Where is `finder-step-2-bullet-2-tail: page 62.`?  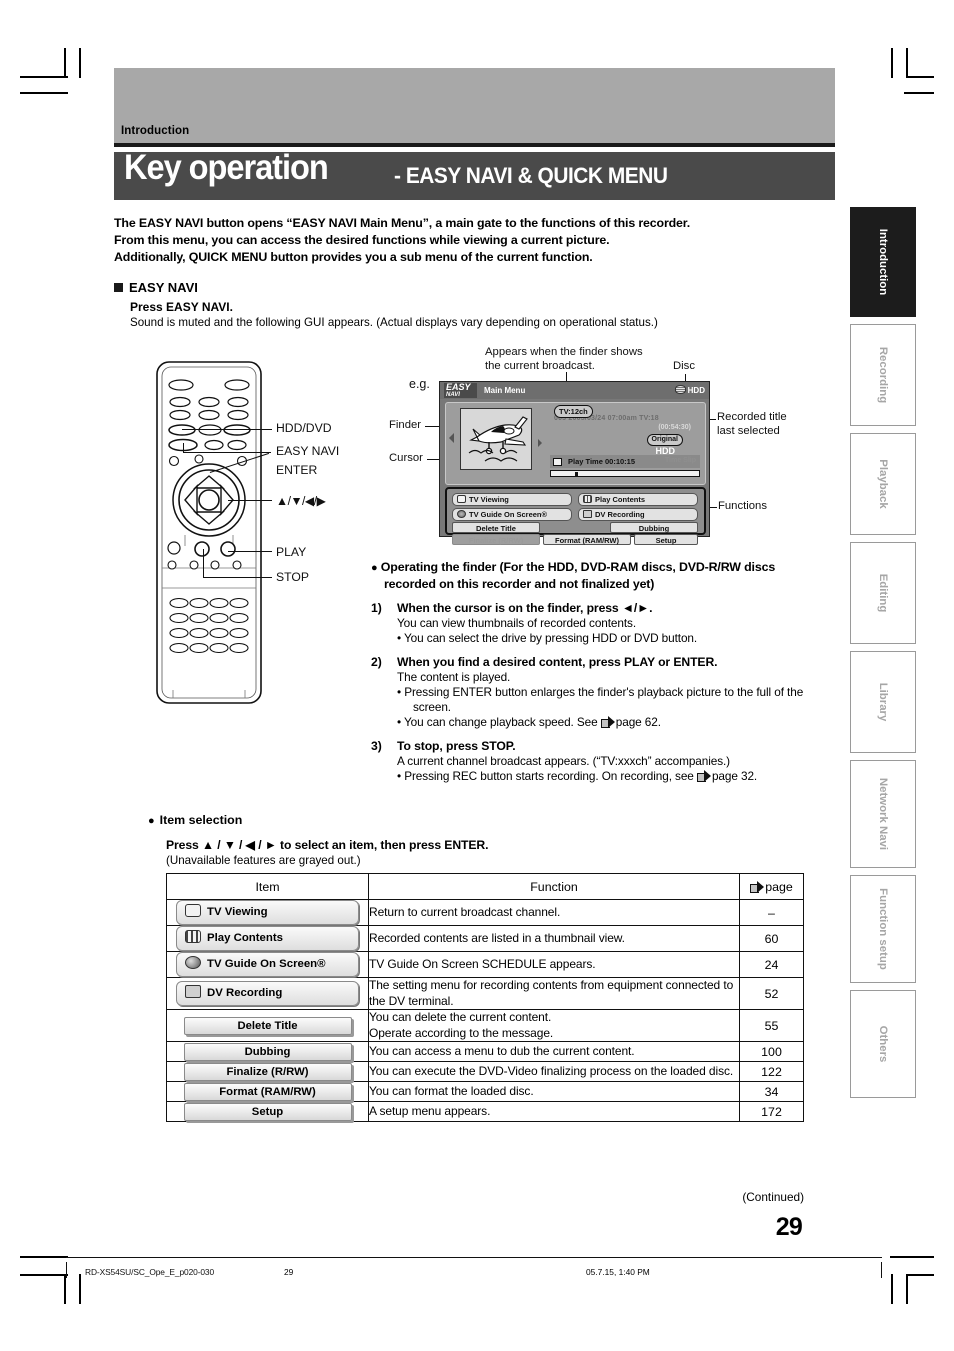
finder-step-2-bullet-2-tail: page 62. is located at coordinates (638, 722).